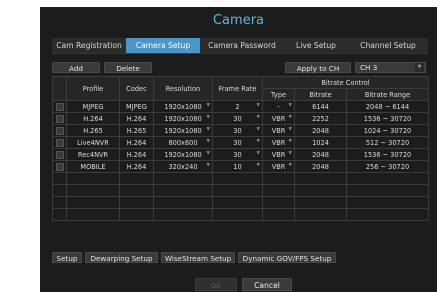 The height and width of the screenshot is (292, 440). Describe the element at coordinates (242, 45) in the screenshot. I see `tab-camera-password: Camera Password` at that location.